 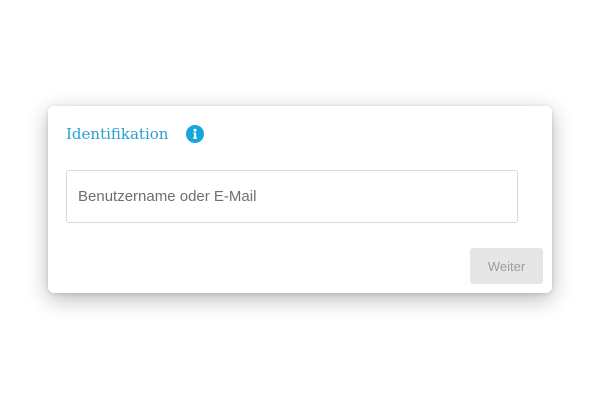 I want to click on card-title: Identifikation, so click(x=117, y=134).